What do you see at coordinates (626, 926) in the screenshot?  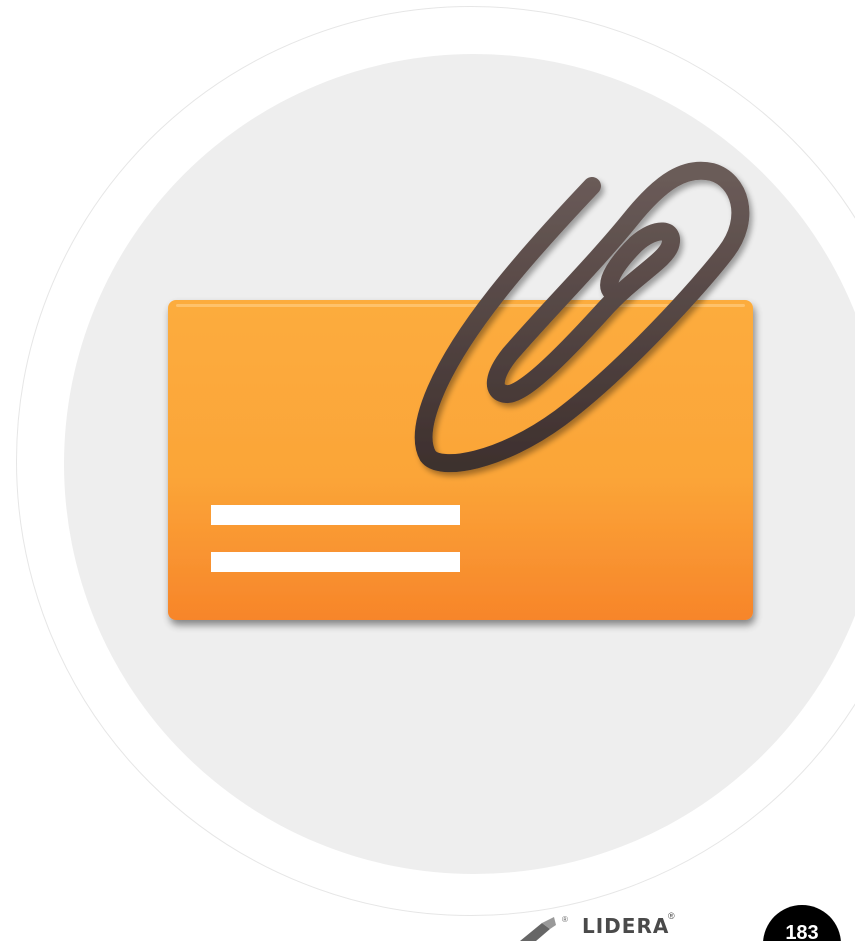 I see `brand-name: LIDERA` at bounding box center [626, 926].